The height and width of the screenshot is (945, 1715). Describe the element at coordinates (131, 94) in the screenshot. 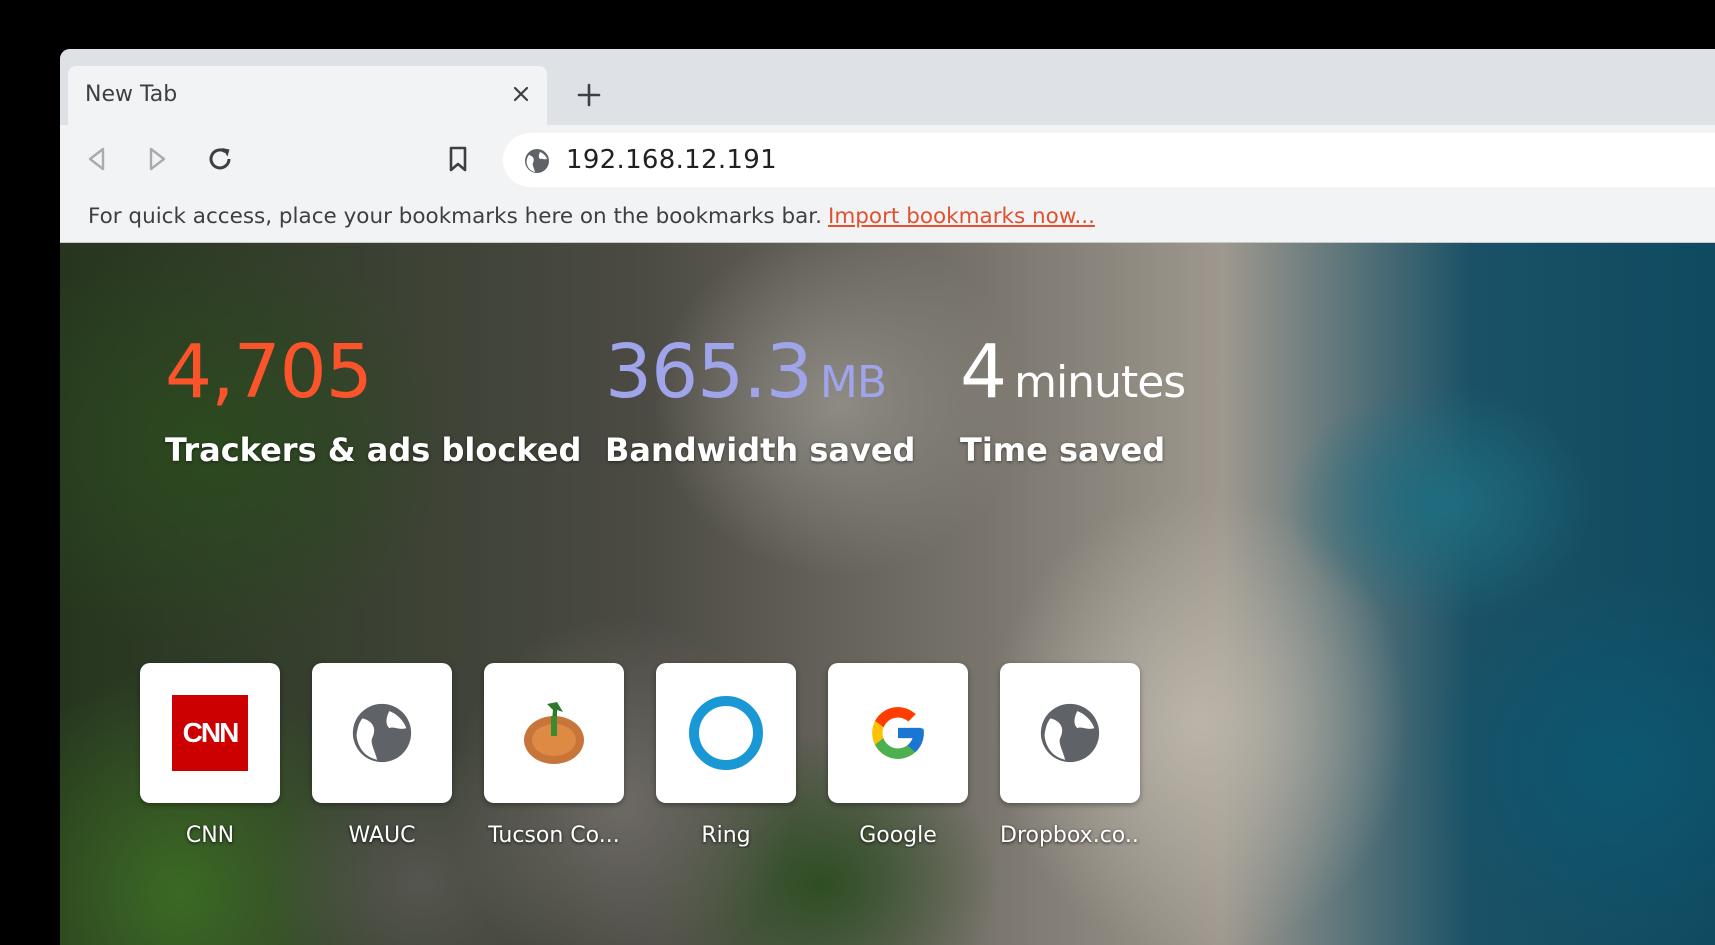

I see `tab-title: New Tab` at that location.